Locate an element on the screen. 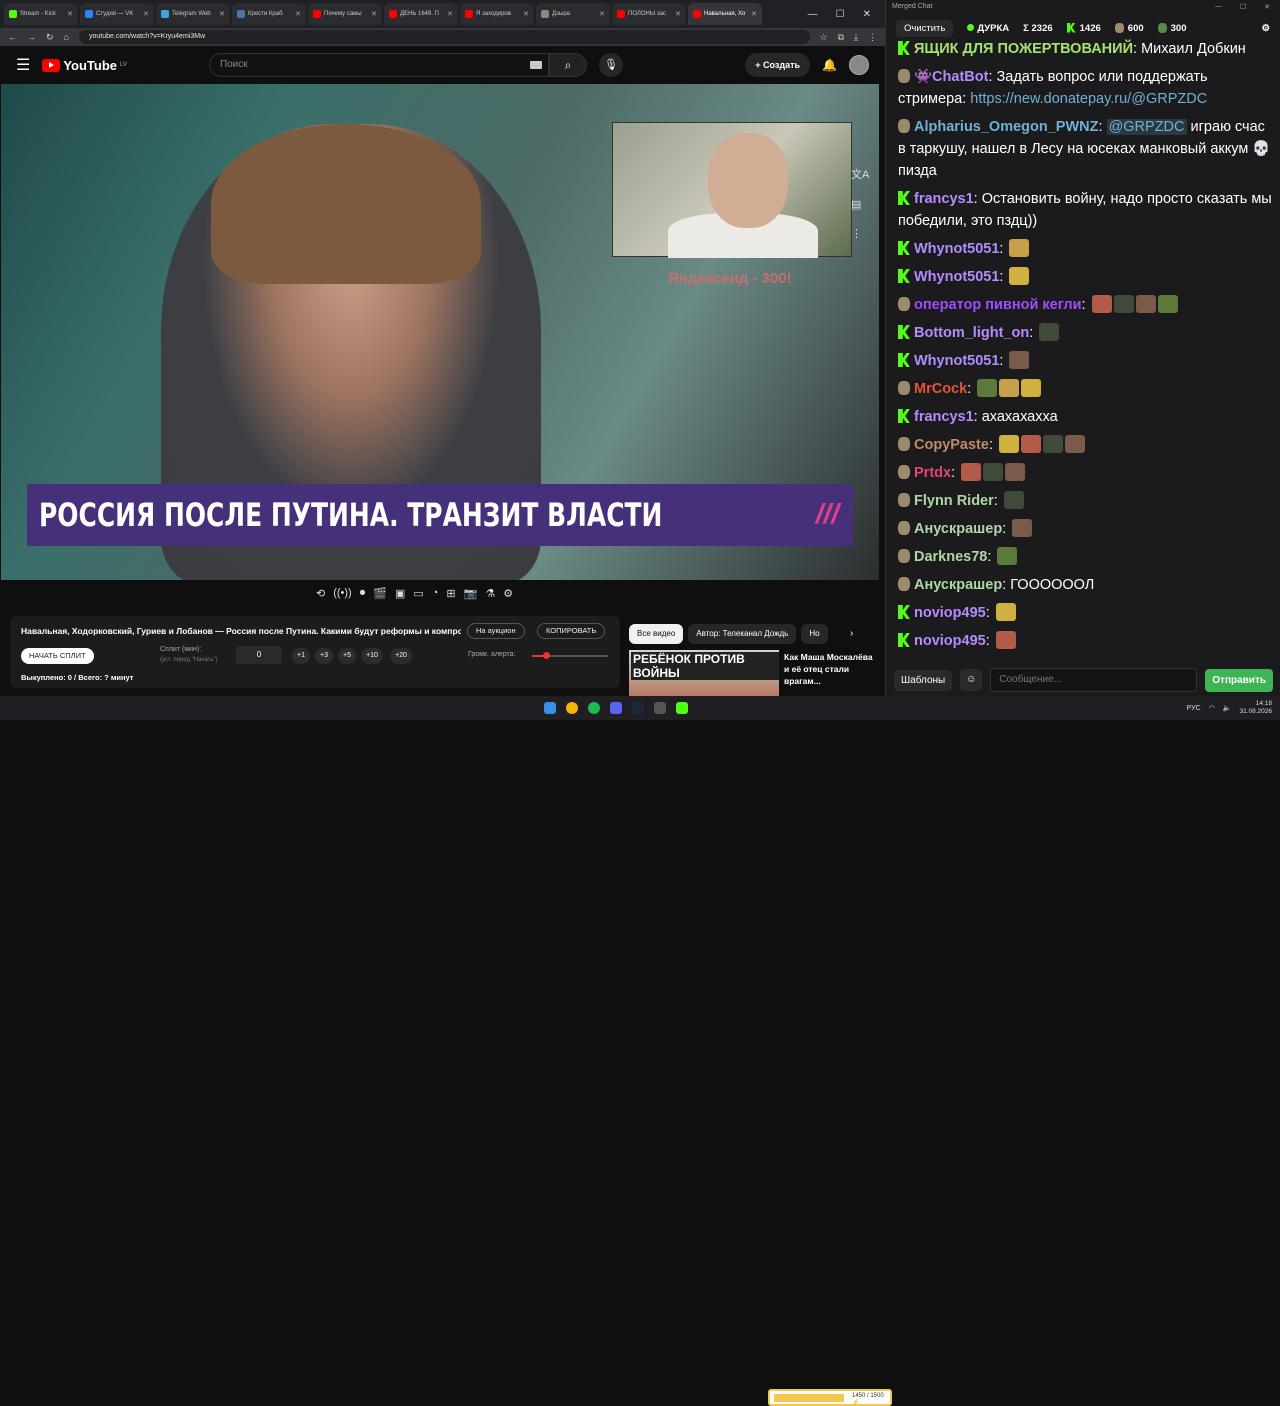 Image resolution: width=1280 pixels, height=1406 pixels. increment-button: +5 is located at coordinates (347, 656).